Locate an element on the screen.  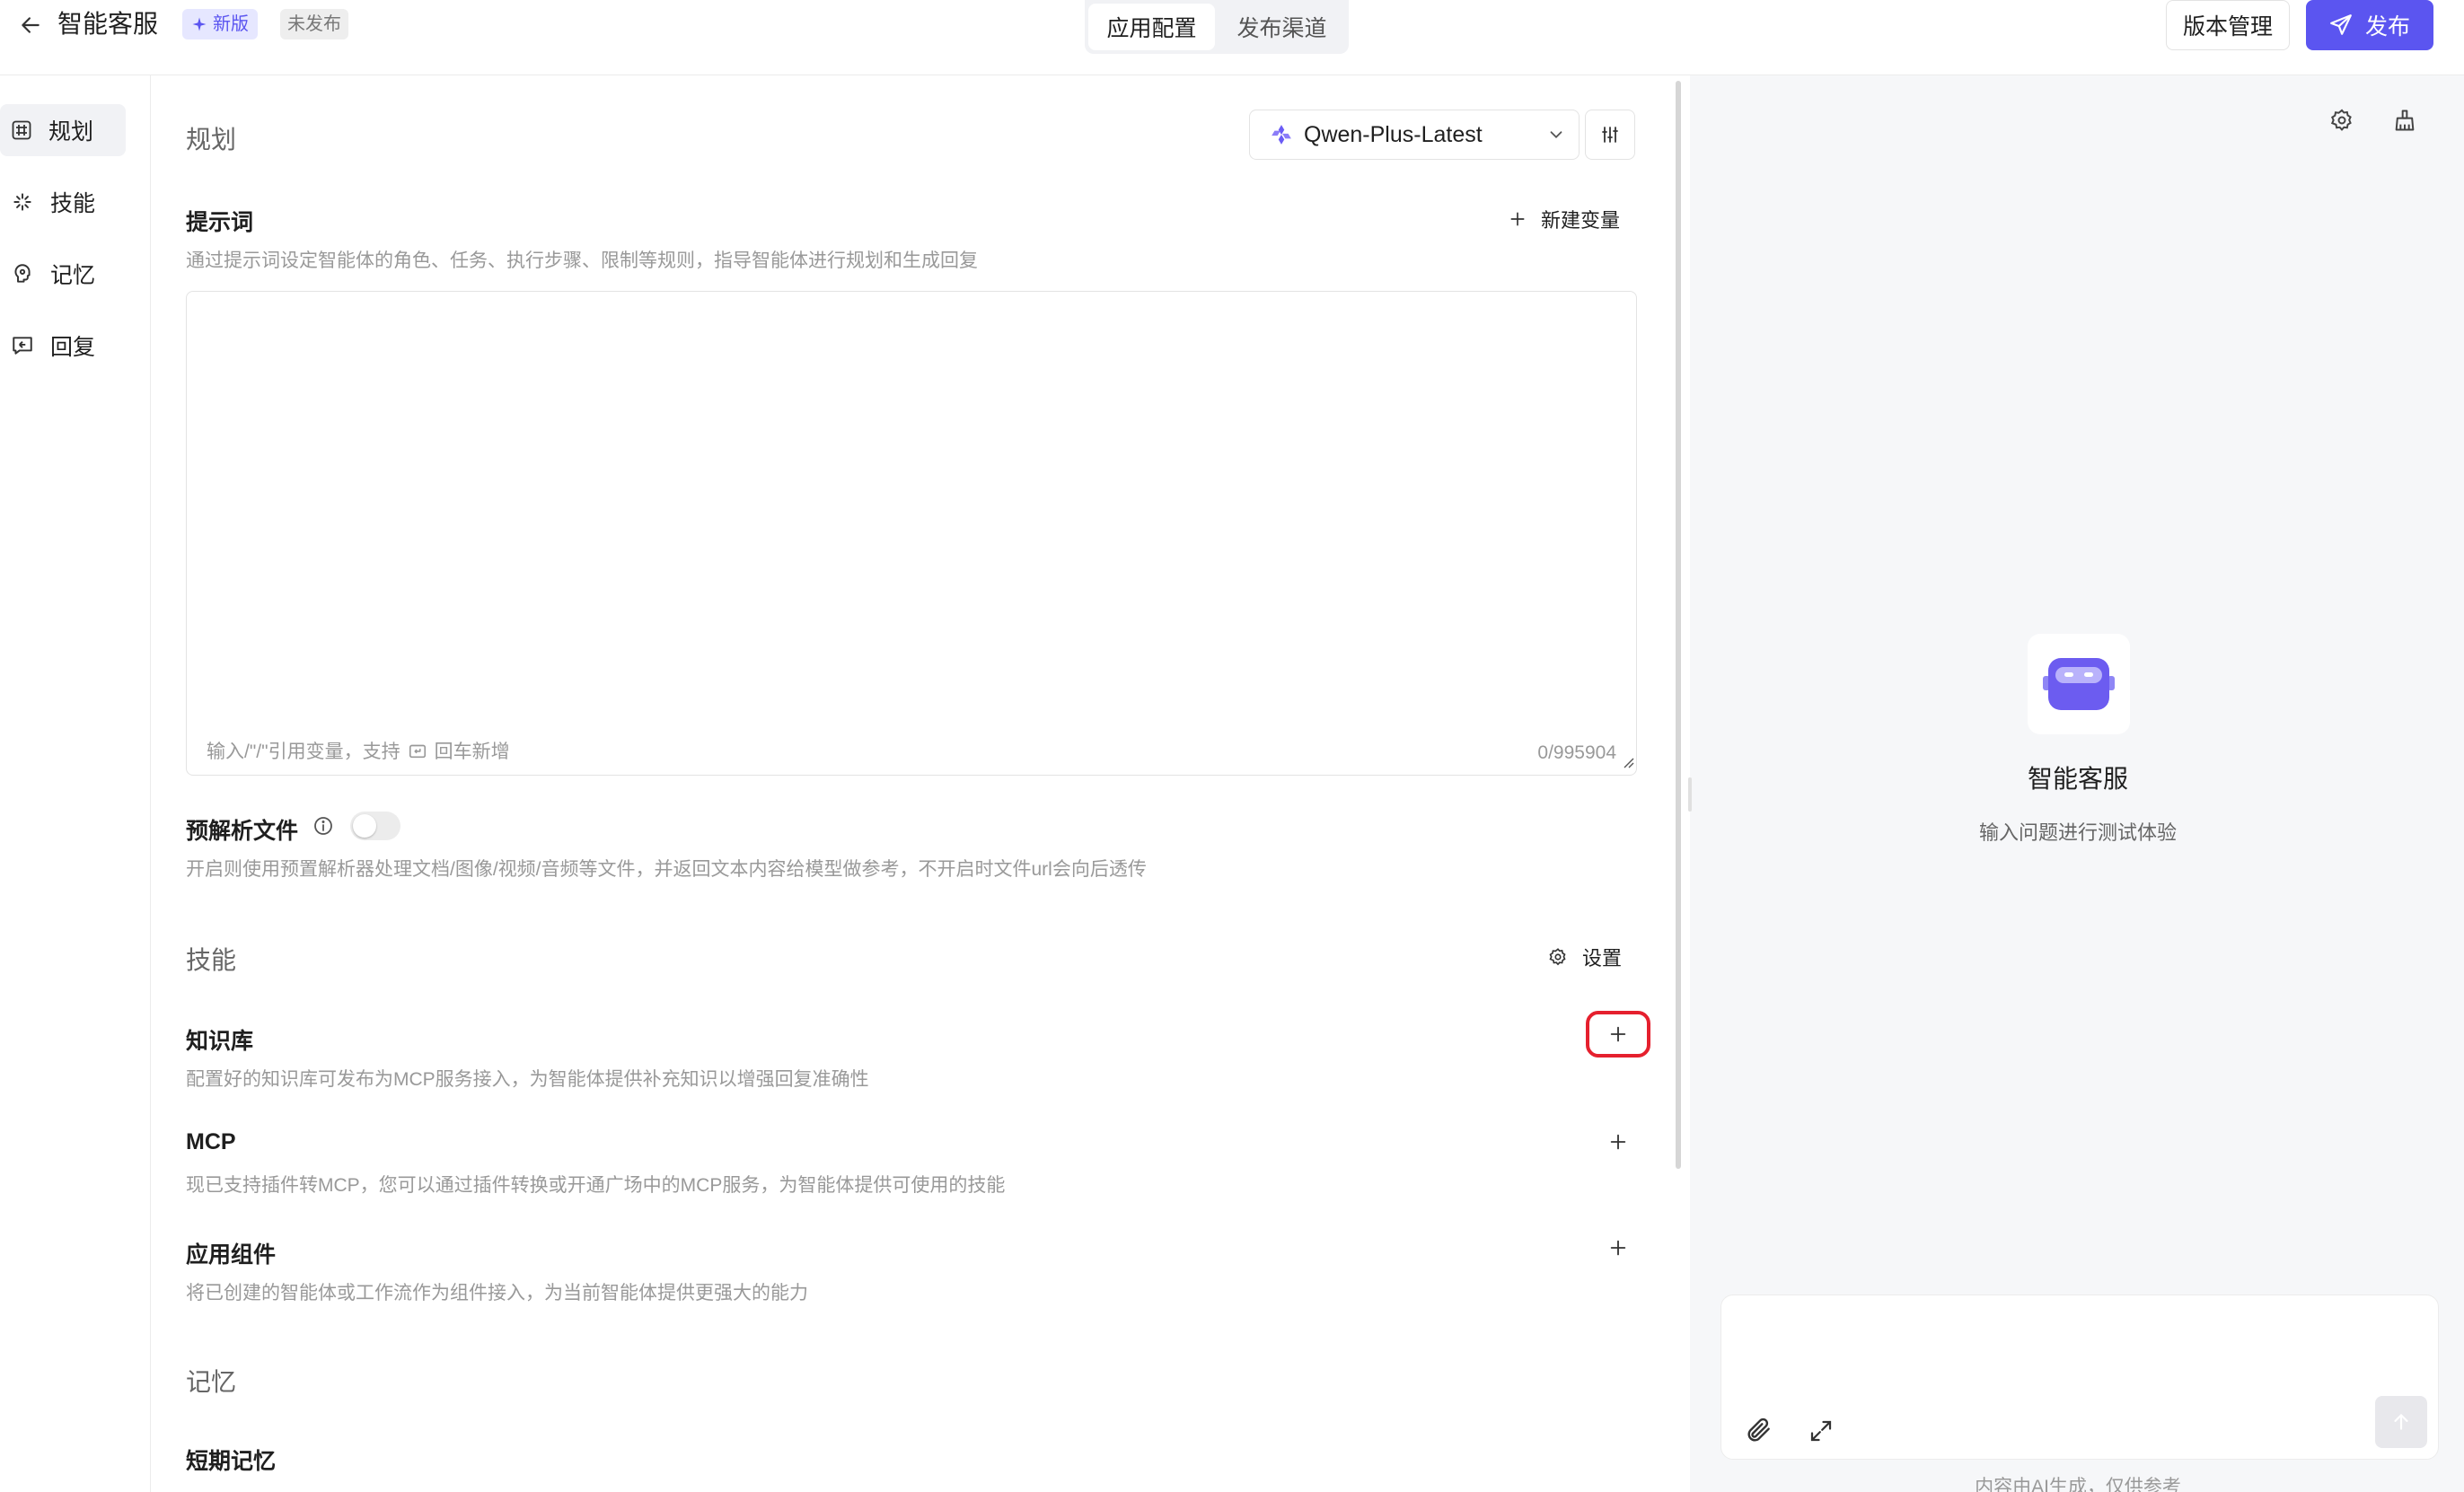
model-select: Qwen-Plus-Latest is located at coordinates (1414, 135).